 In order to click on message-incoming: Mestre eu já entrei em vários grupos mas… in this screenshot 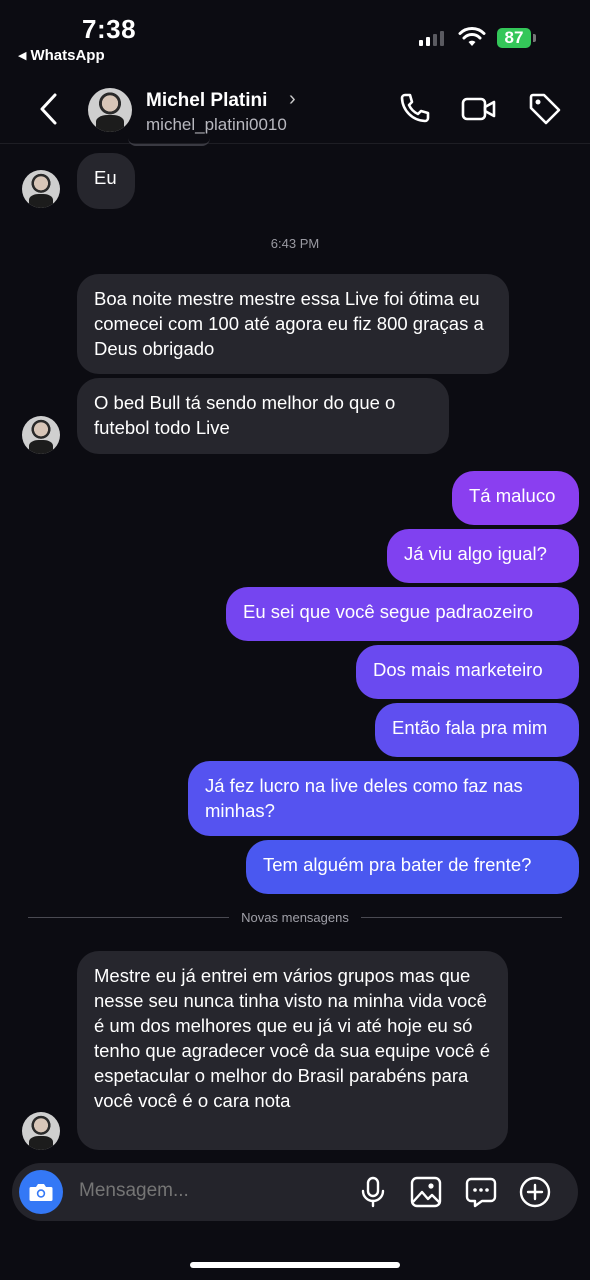, I will do `click(292, 1050)`.